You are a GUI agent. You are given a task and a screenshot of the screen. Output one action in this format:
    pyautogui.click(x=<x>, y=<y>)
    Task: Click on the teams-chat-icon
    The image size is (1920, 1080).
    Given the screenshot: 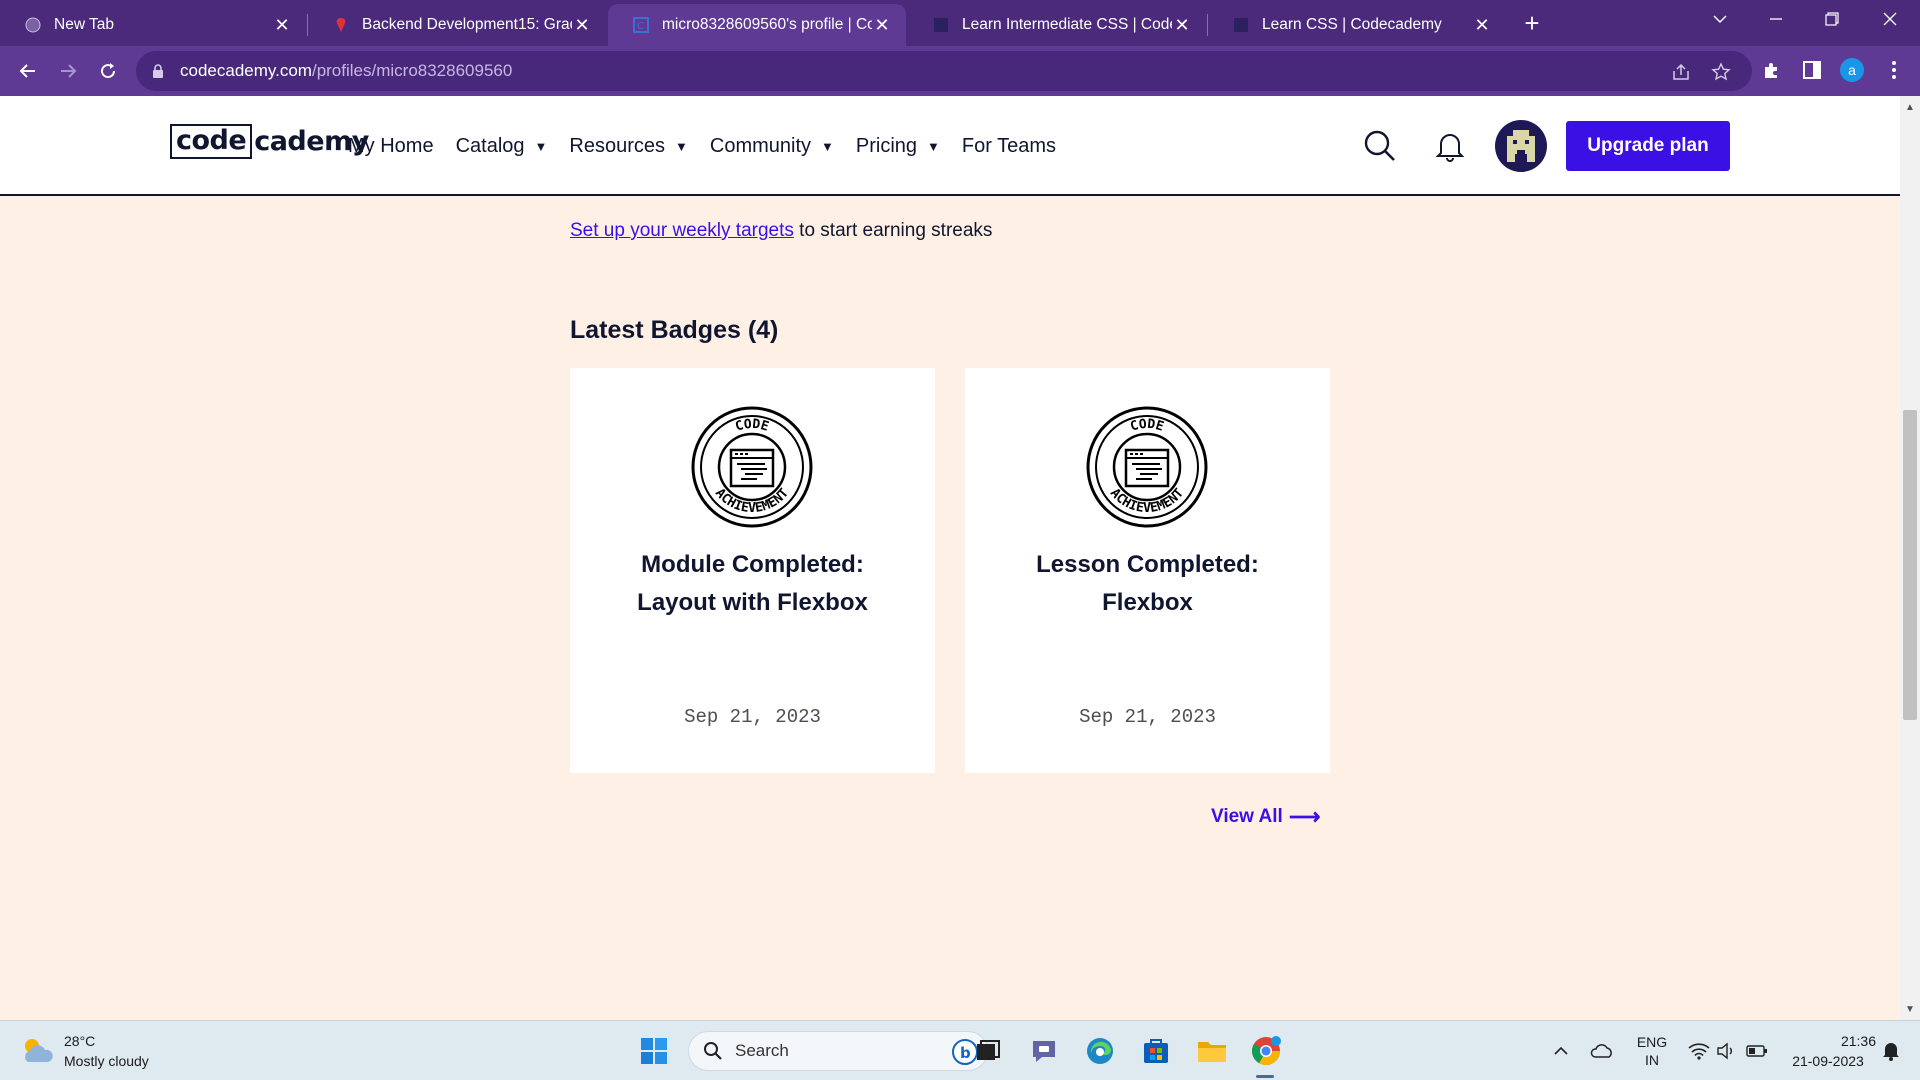 What is the action you would take?
    pyautogui.click(x=1044, y=1051)
    